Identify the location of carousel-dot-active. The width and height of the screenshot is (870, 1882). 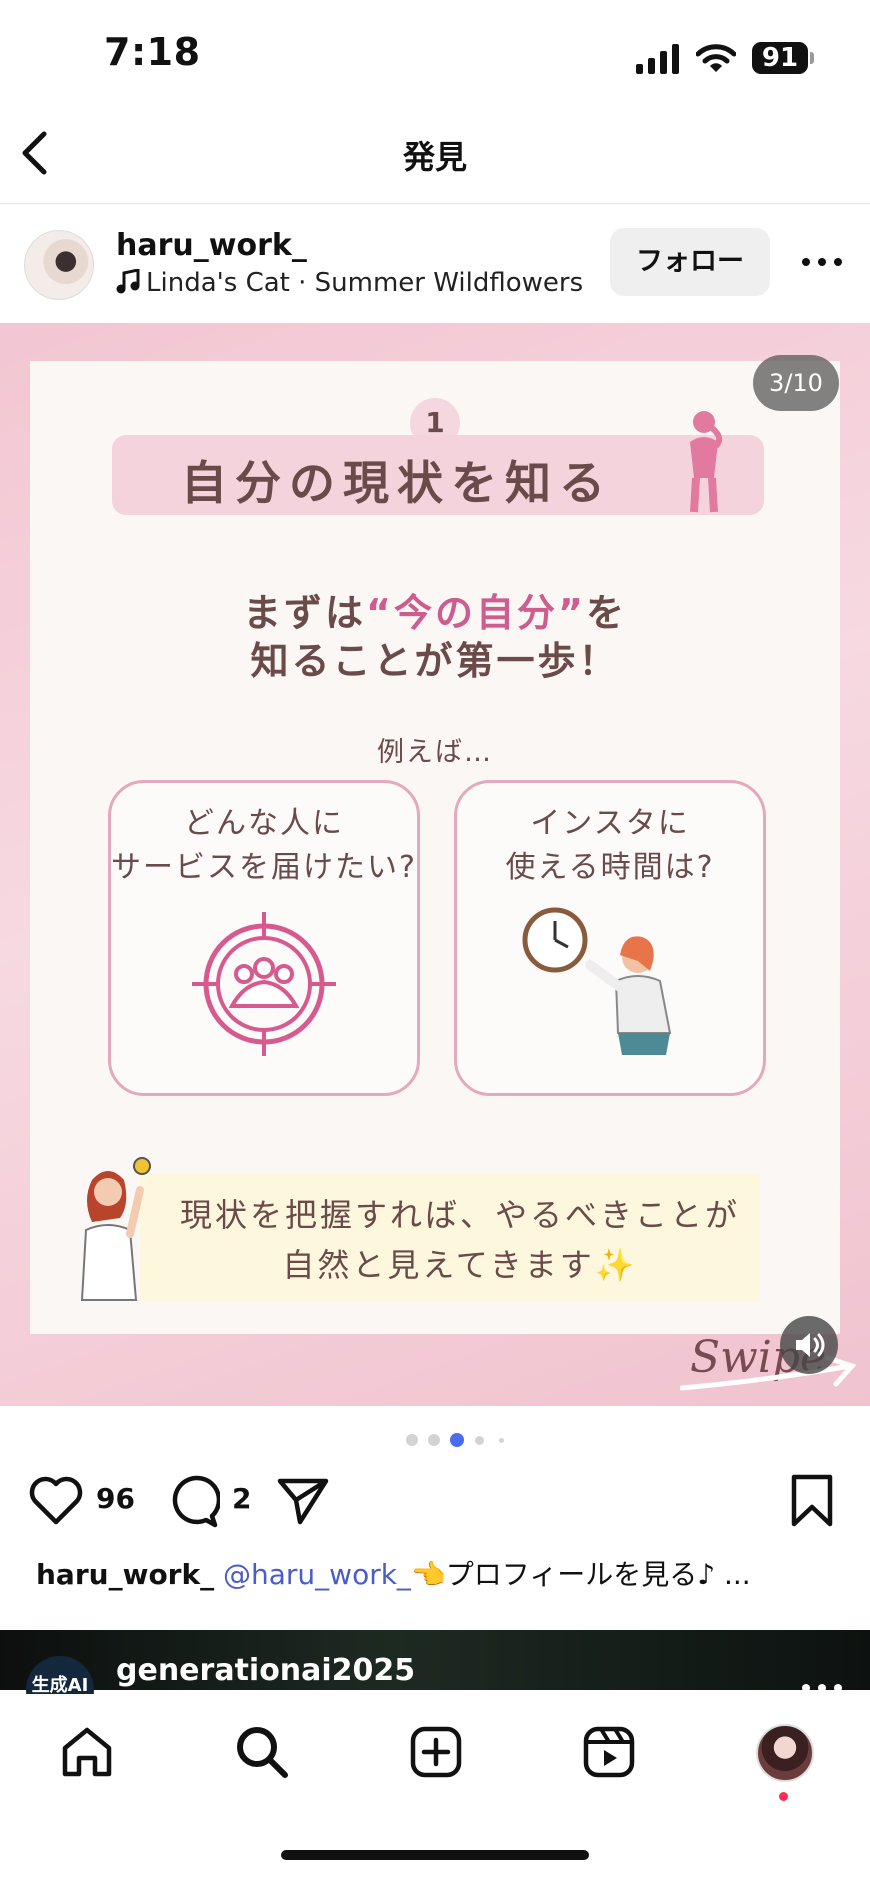
(457, 1440).